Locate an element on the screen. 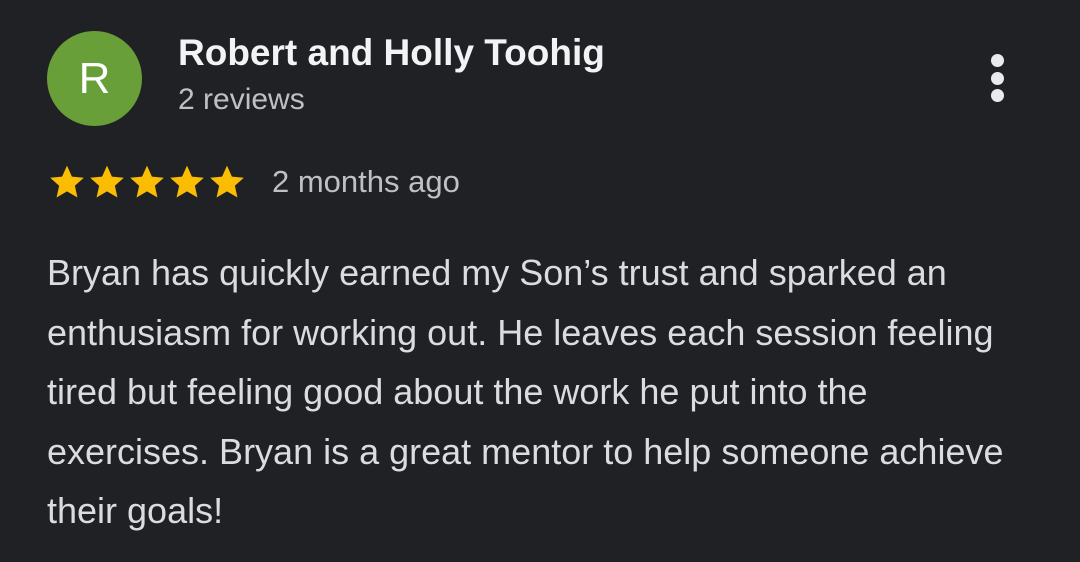 The width and height of the screenshot is (1080, 562). star-rating is located at coordinates (147, 182).